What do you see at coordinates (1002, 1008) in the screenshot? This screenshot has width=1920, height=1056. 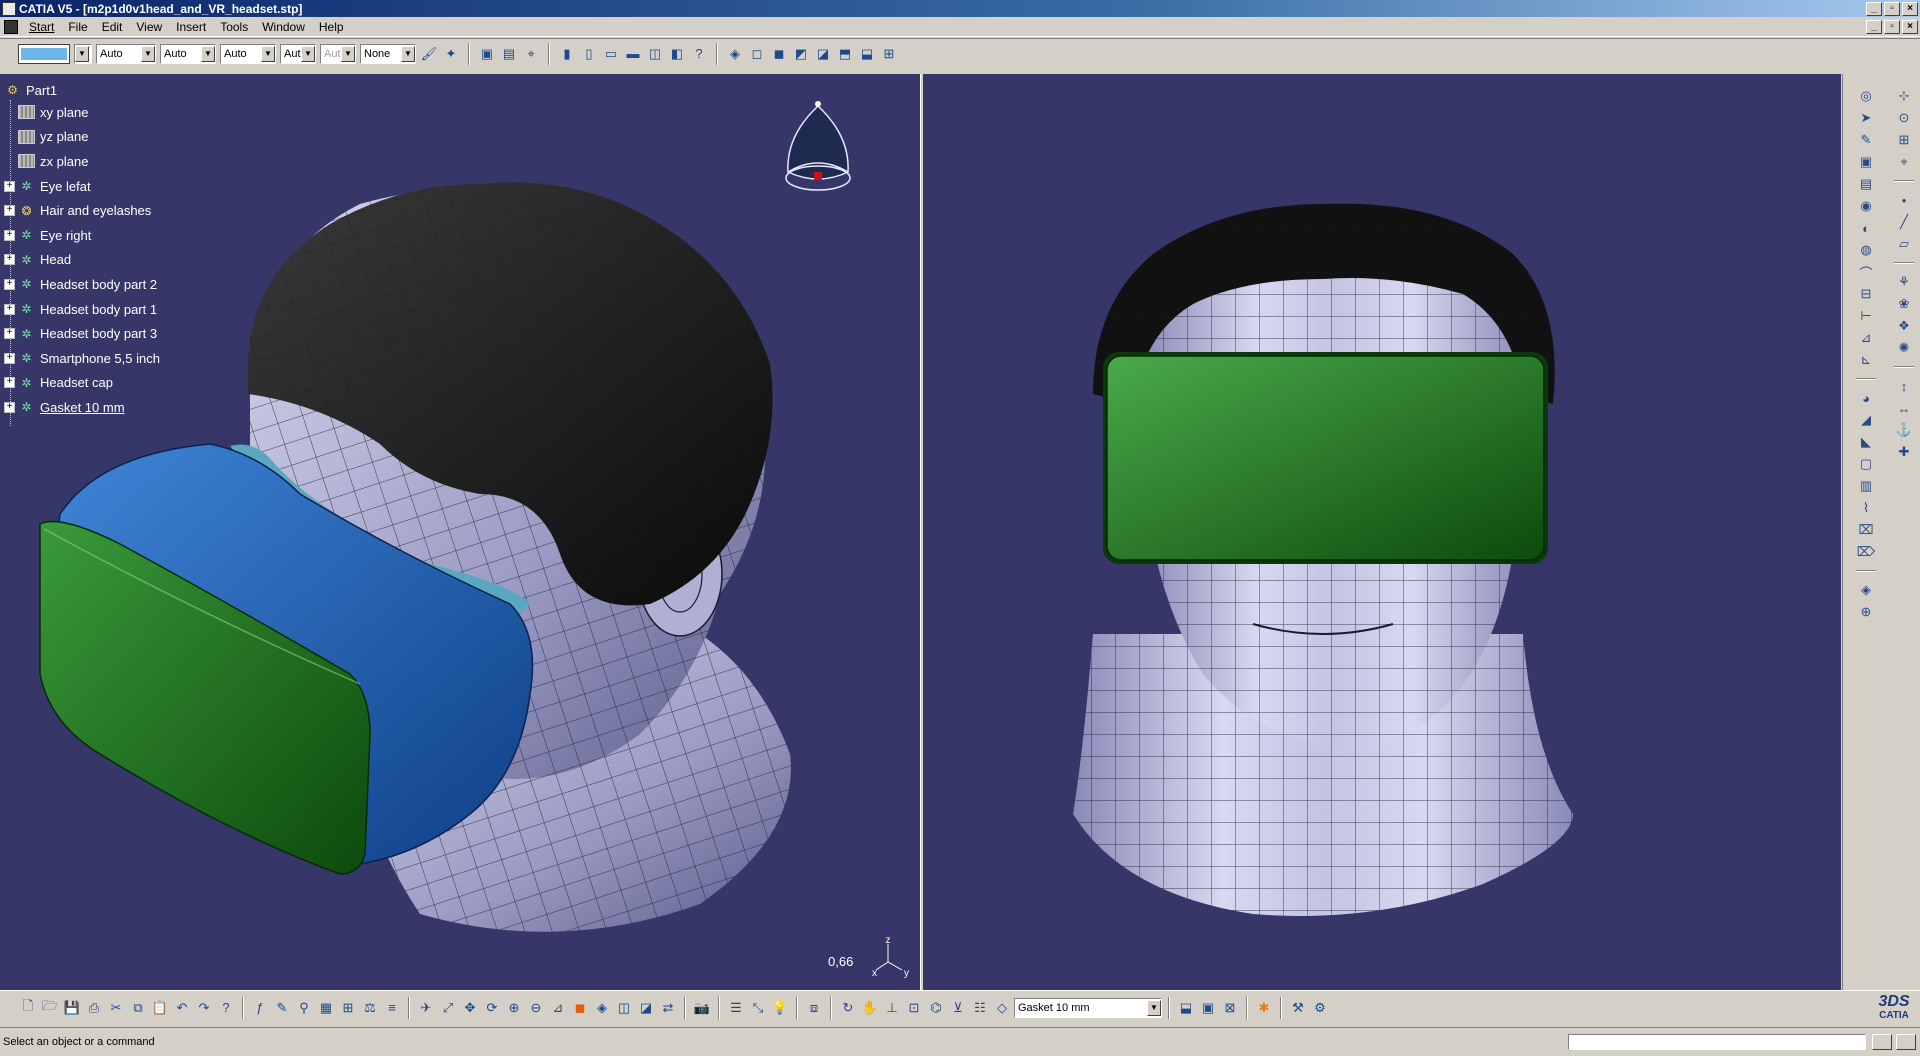 I see `surface-icon: ◇` at bounding box center [1002, 1008].